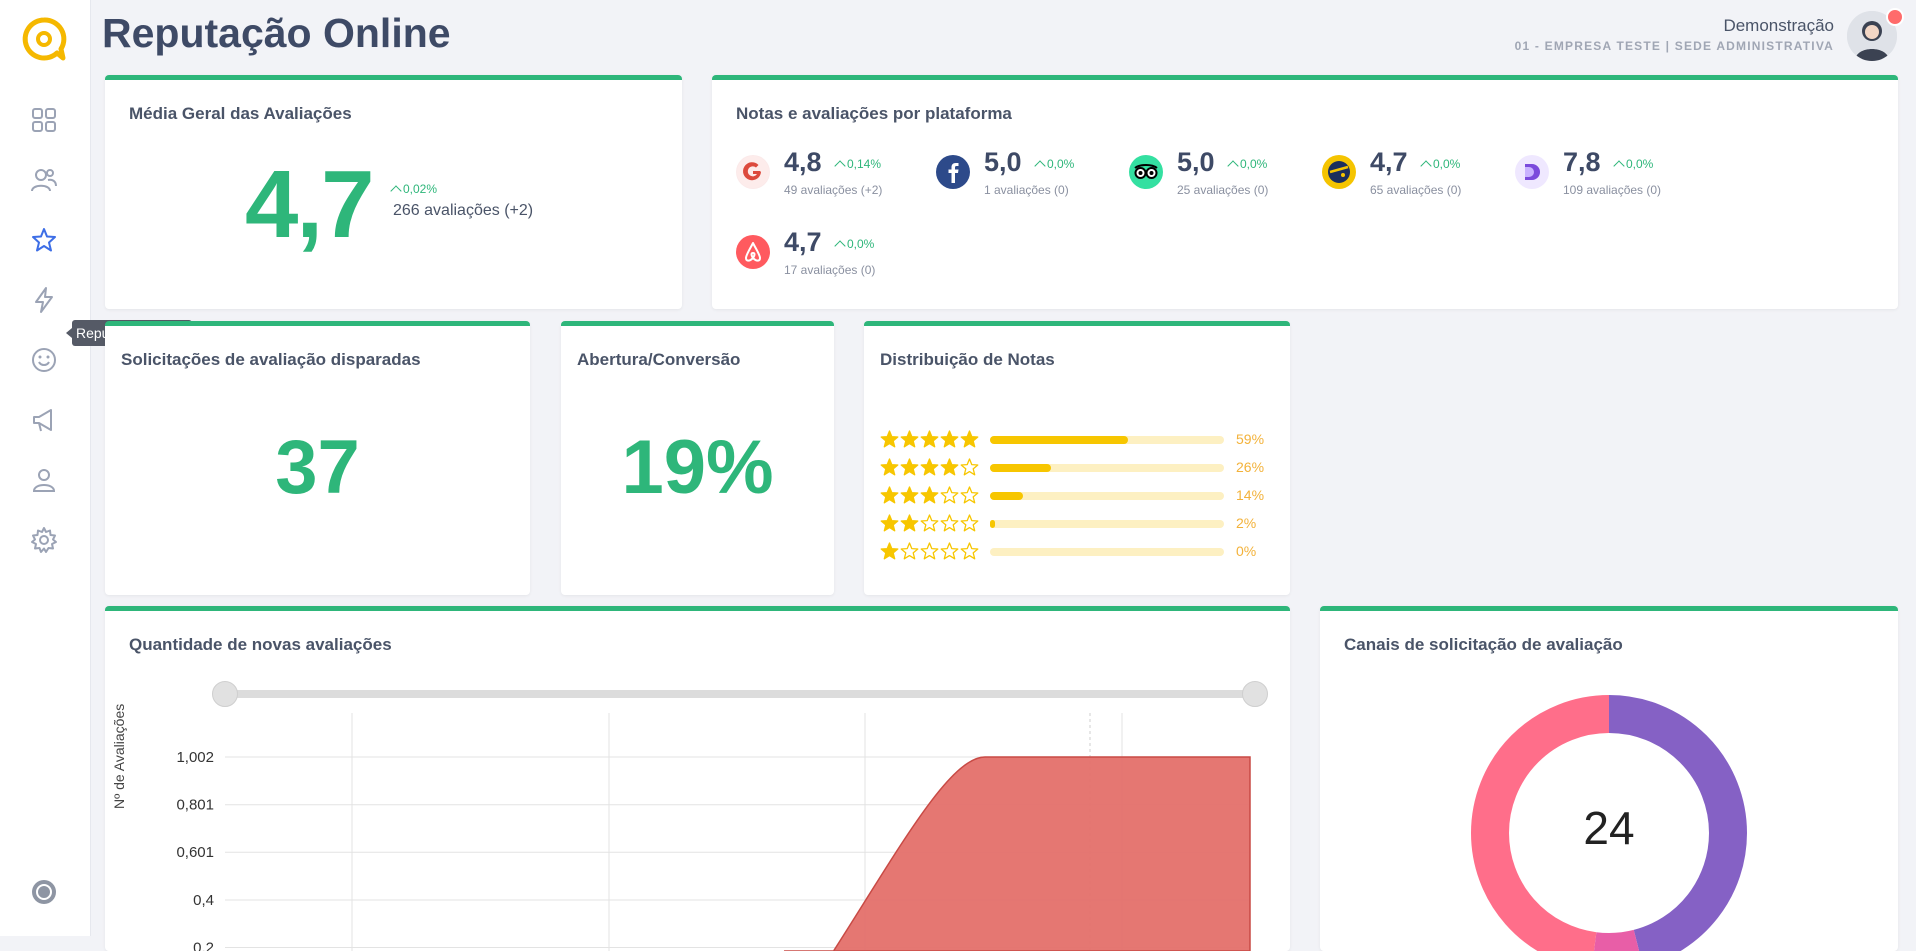 The image size is (1916, 951). What do you see at coordinates (44, 540) in the screenshot?
I see `gear-icon` at bounding box center [44, 540].